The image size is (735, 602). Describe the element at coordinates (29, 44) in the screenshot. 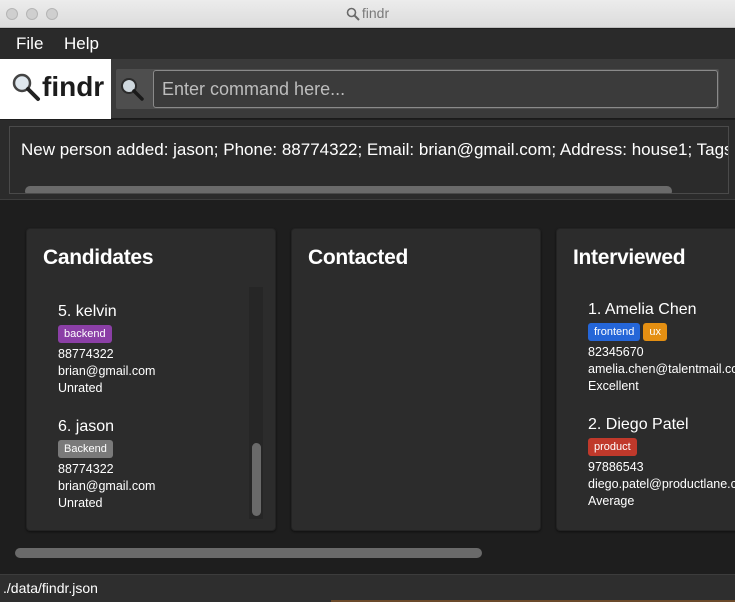

I see `menu-file: File` at that location.